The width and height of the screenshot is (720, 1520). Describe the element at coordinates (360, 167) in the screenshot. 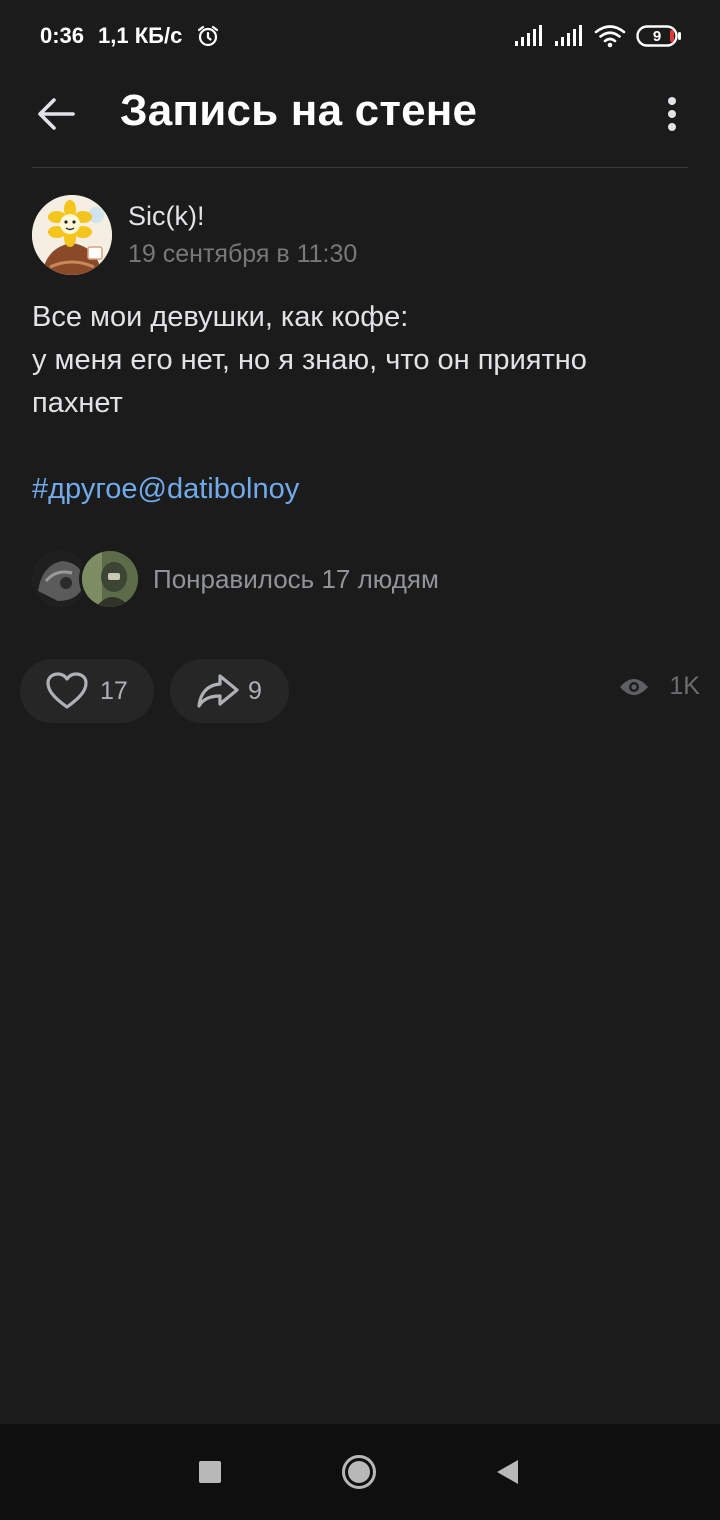

I see `header-divider` at that location.